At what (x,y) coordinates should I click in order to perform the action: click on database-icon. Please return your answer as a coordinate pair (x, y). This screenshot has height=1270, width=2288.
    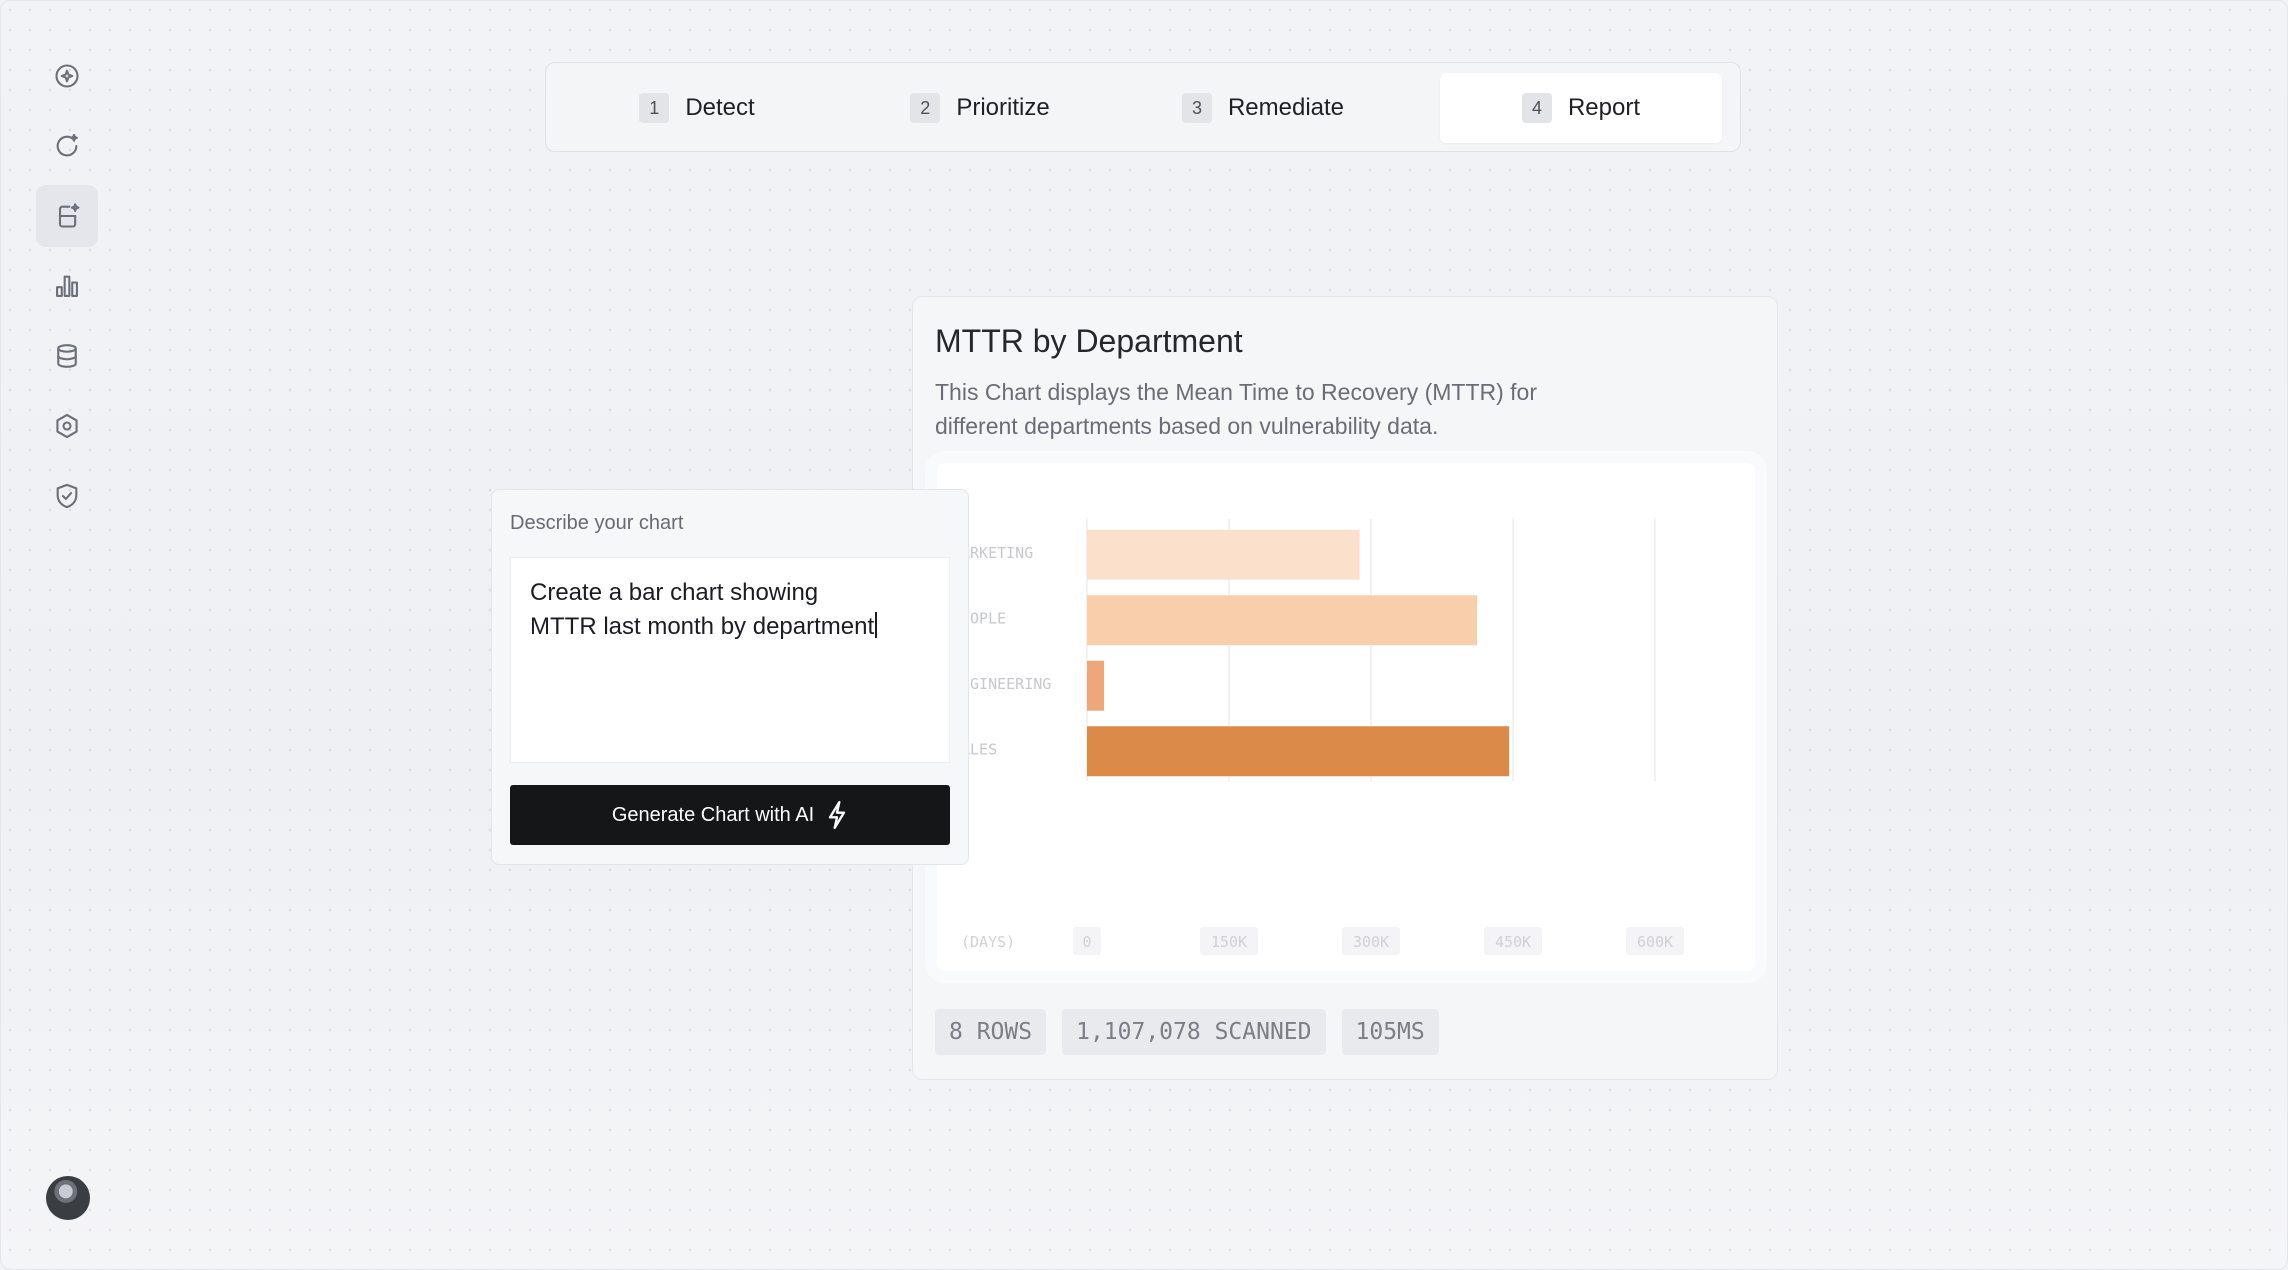
    Looking at the image, I should click on (67, 356).